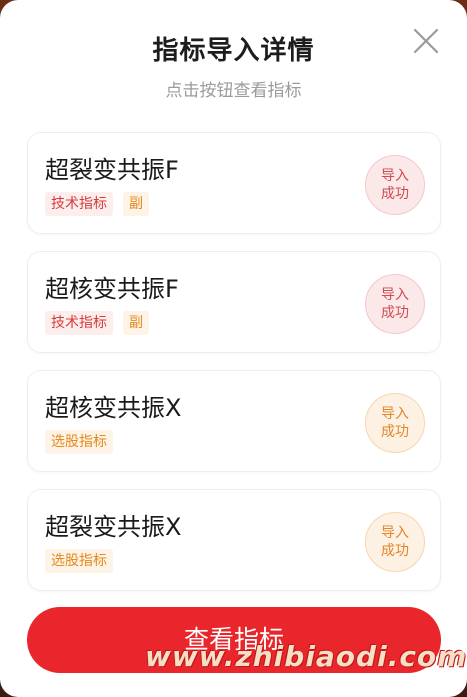 The image size is (467, 697). I want to click on indicator-card: 超裂变共振X 选股指标 导入 成功, so click(234, 540).